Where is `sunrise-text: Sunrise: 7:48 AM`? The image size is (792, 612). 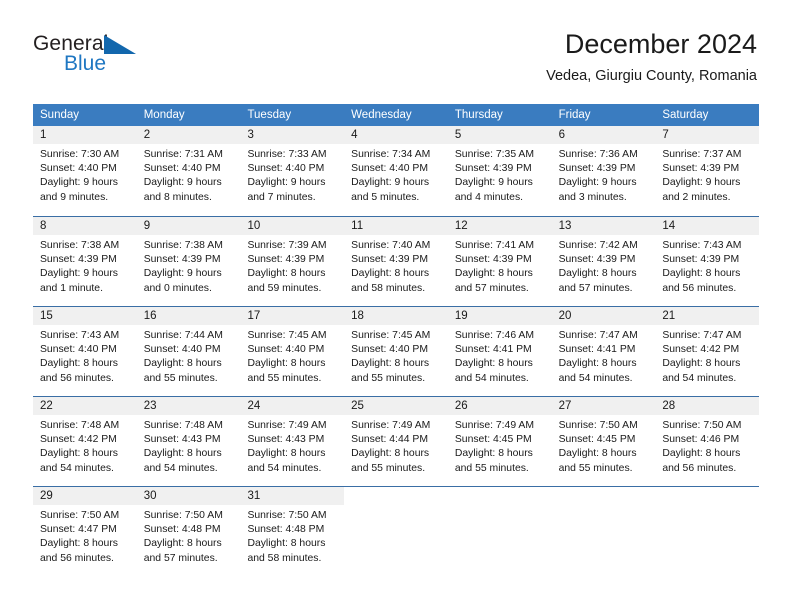
sunrise-text: Sunrise: 7:48 AM is located at coordinates (183, 425).